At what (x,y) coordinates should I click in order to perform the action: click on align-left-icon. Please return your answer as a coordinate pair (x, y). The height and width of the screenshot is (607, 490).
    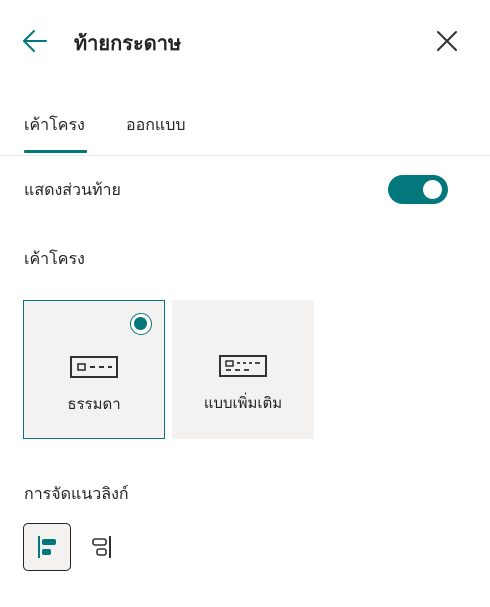
    Looking at the image, I should click on (47, 547).